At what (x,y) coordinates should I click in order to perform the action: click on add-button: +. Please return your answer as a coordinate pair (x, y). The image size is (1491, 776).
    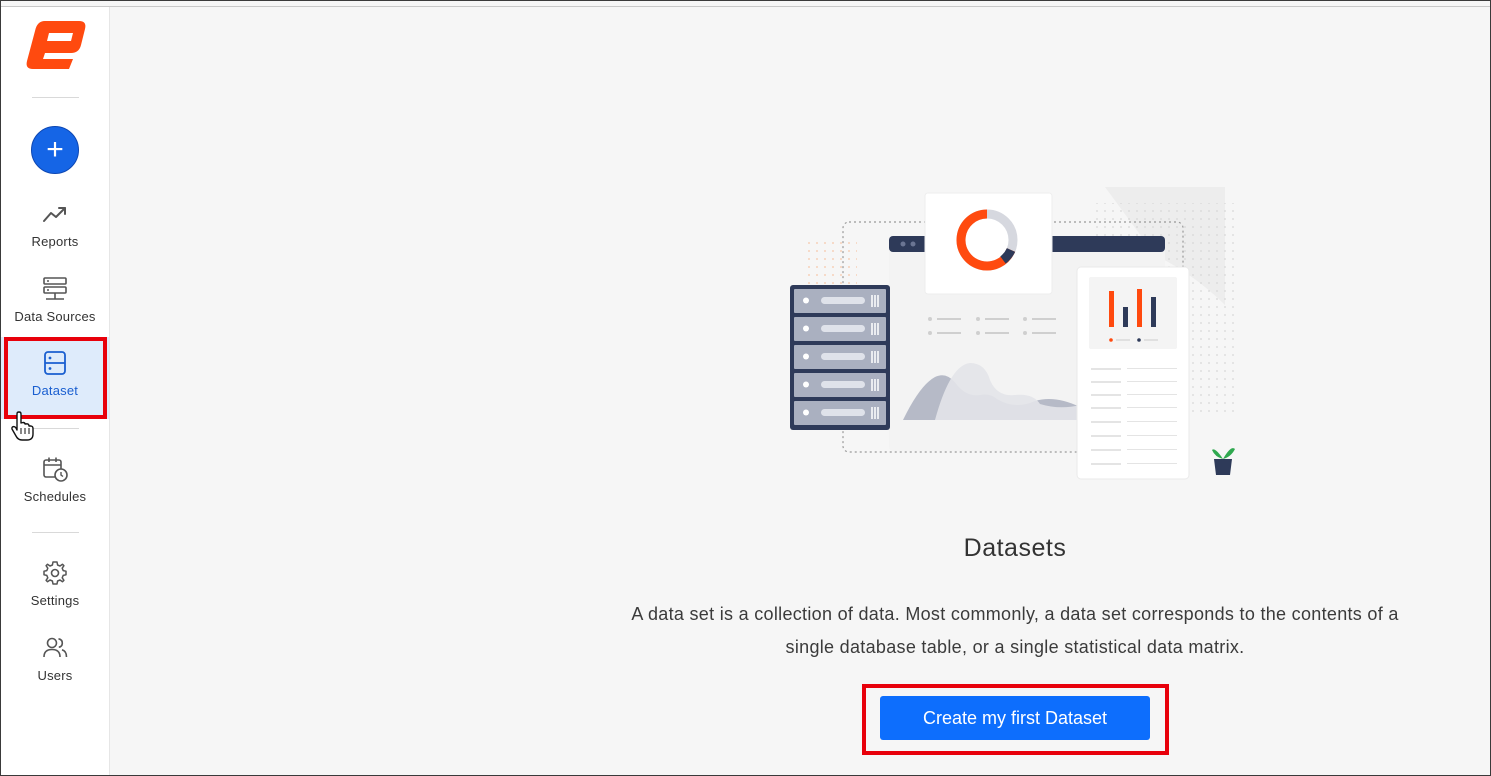
    Looking at the image, I should click on (55, 150).